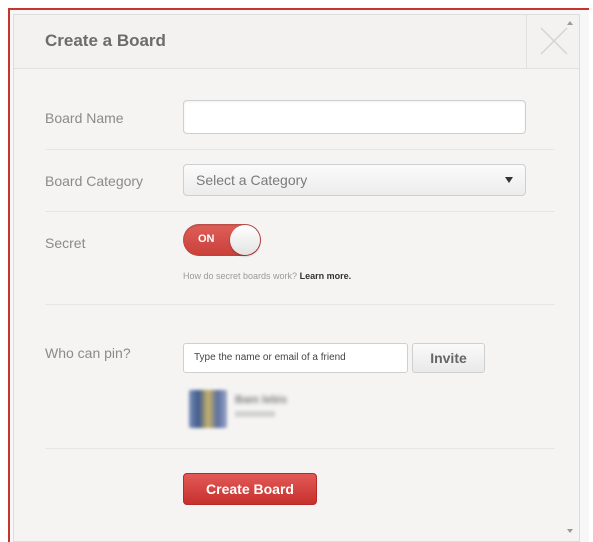 The image size is (593, 542). I want to click on invite-button: Invite, so click(448, 358).